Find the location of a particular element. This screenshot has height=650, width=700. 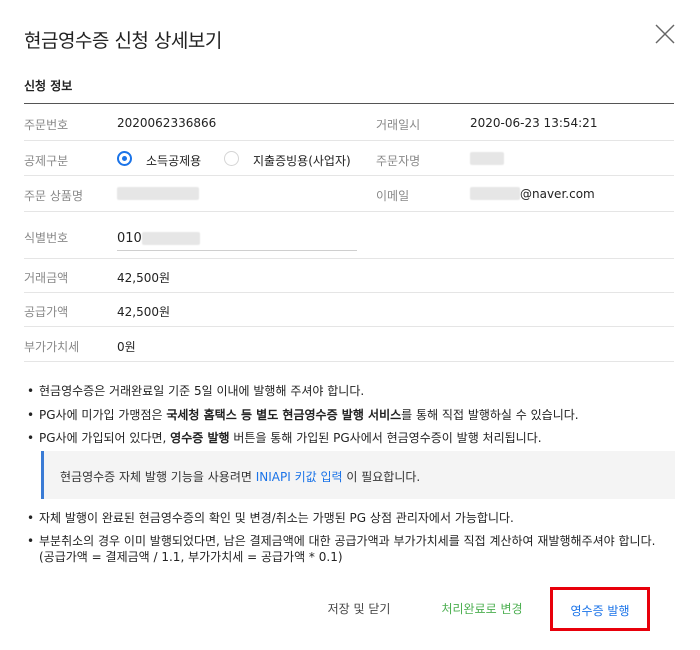

info-row-id: 식별번호 010 is located at coordinates (349, 235).